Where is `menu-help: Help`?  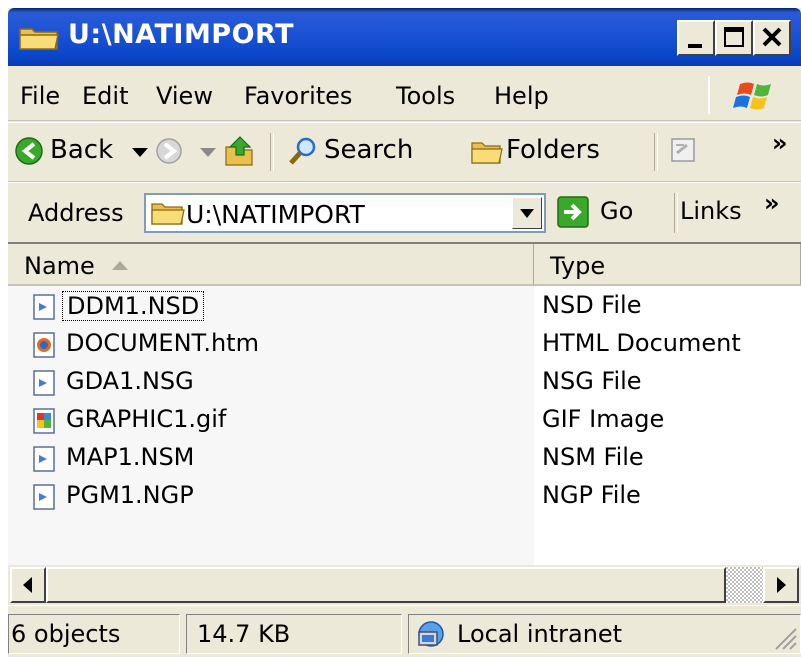
menu-help: Help is located at coordinates (521, 96).